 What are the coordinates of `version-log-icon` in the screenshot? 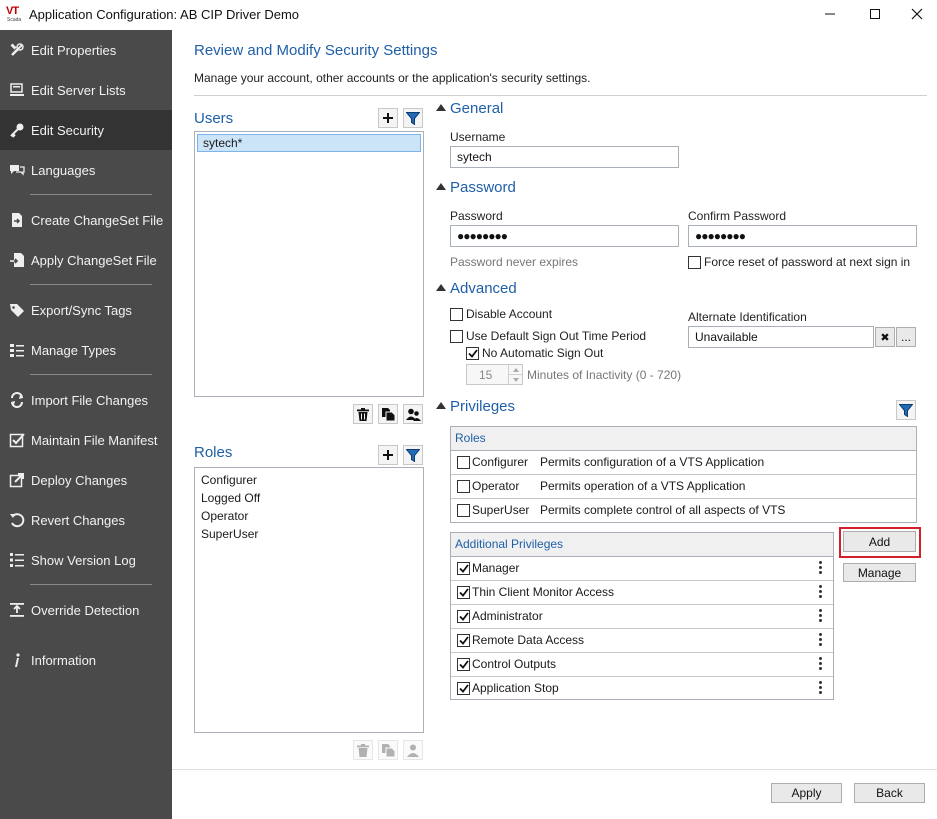 It's located at (17, 560).